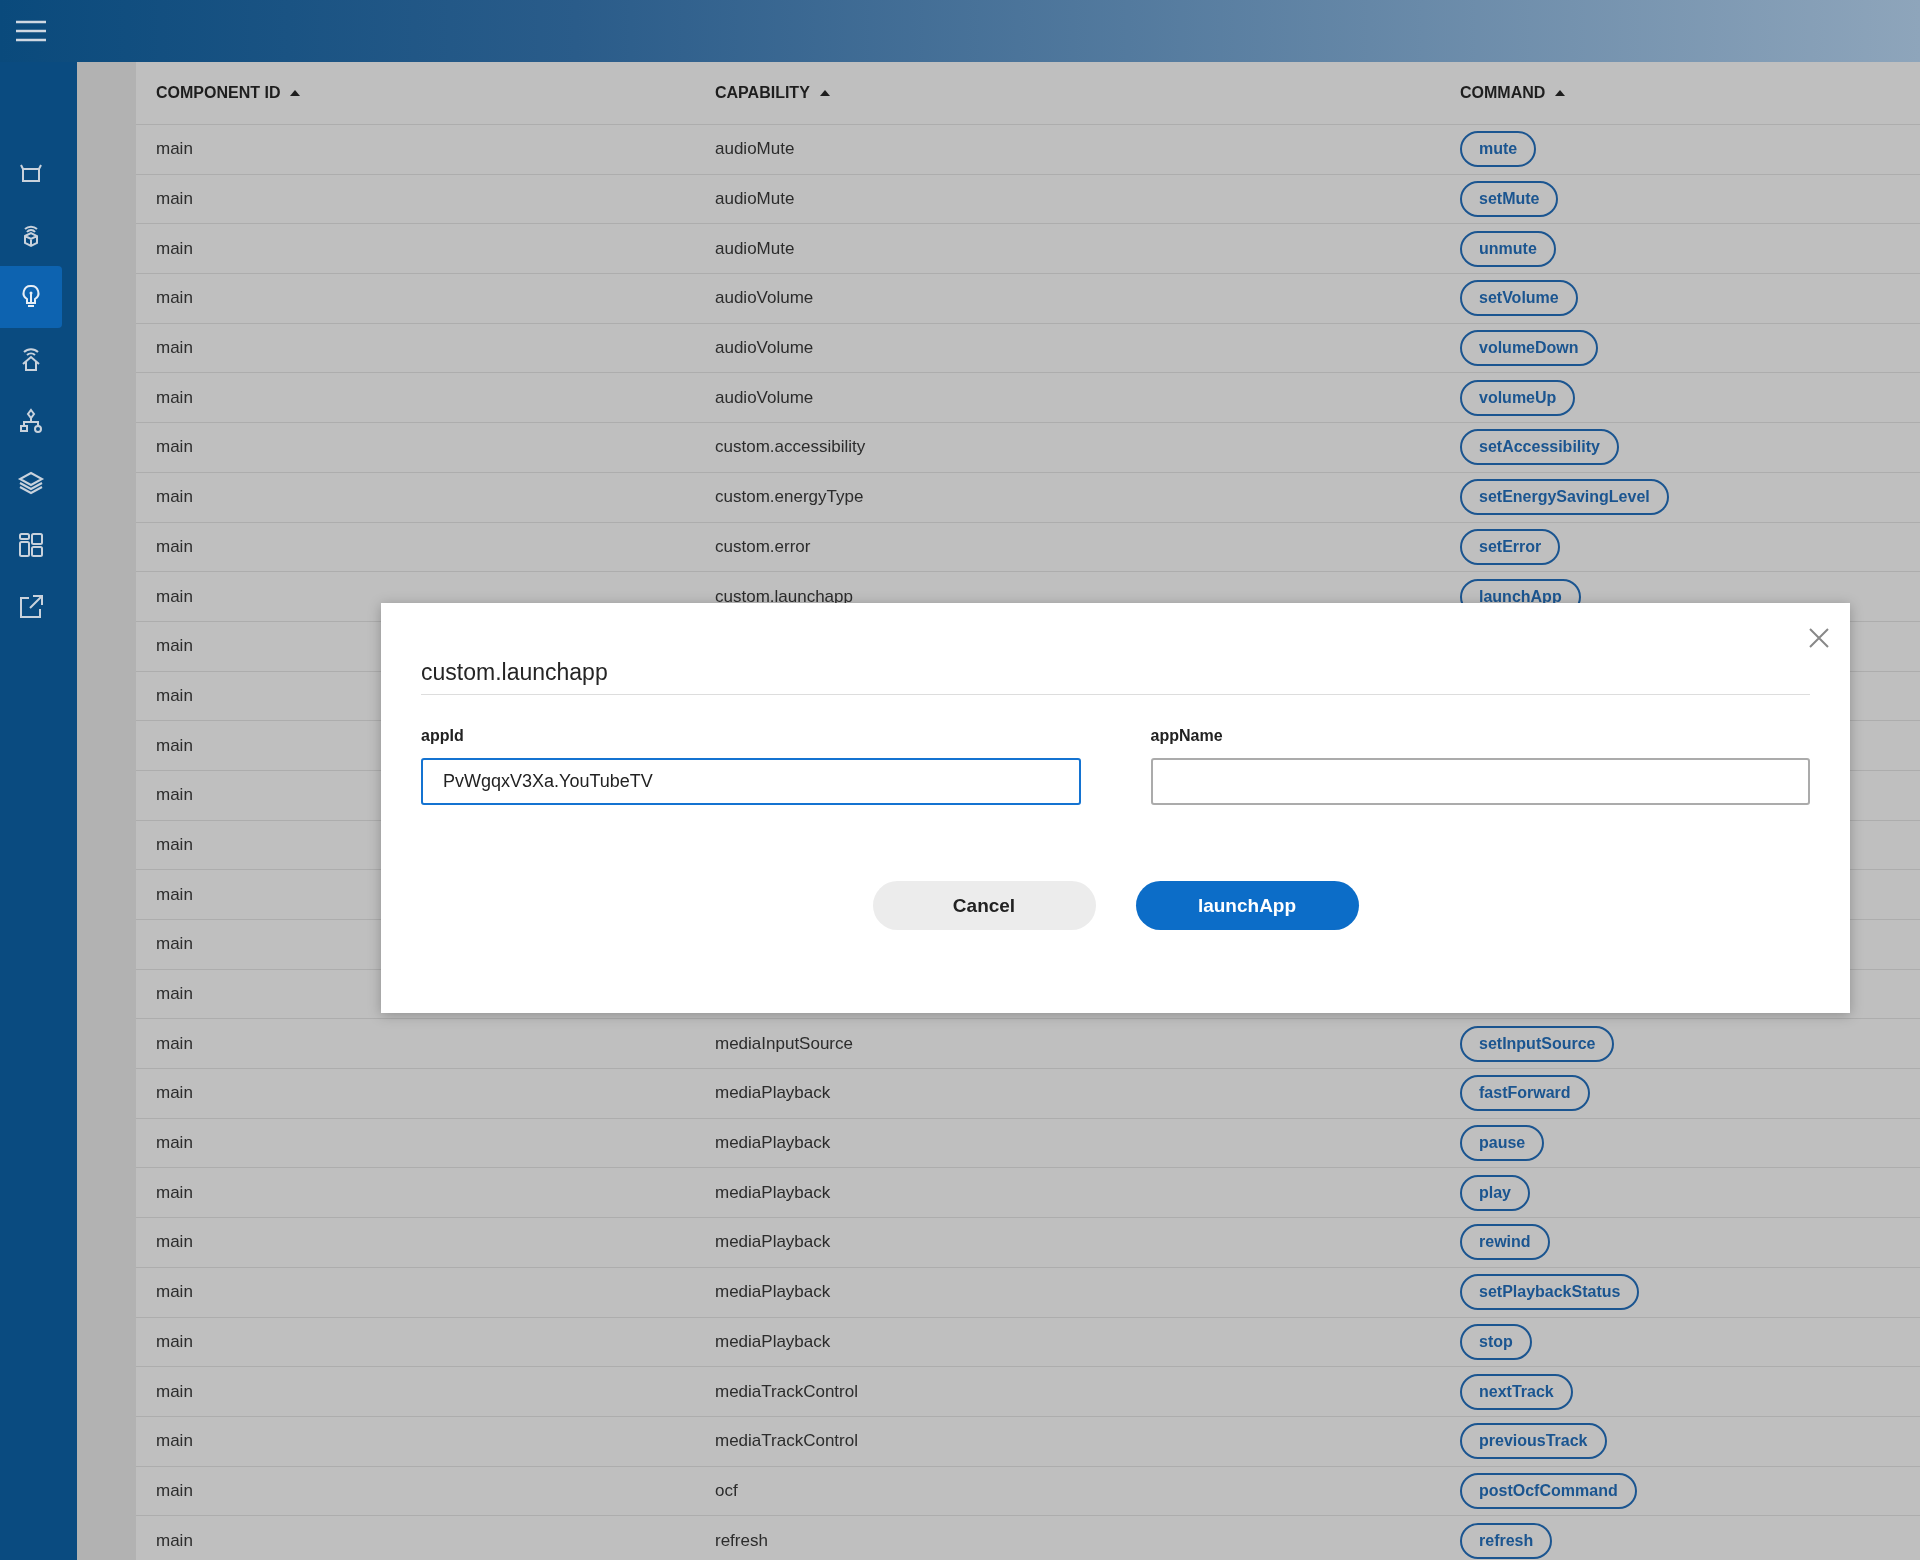 The width and height of the screenshot is (1920, 1560). What do you see at coordinates (783, 596) in the screenshot?
I see `table-cell-text: custom.launchapp` at bounding box center [783, 596].